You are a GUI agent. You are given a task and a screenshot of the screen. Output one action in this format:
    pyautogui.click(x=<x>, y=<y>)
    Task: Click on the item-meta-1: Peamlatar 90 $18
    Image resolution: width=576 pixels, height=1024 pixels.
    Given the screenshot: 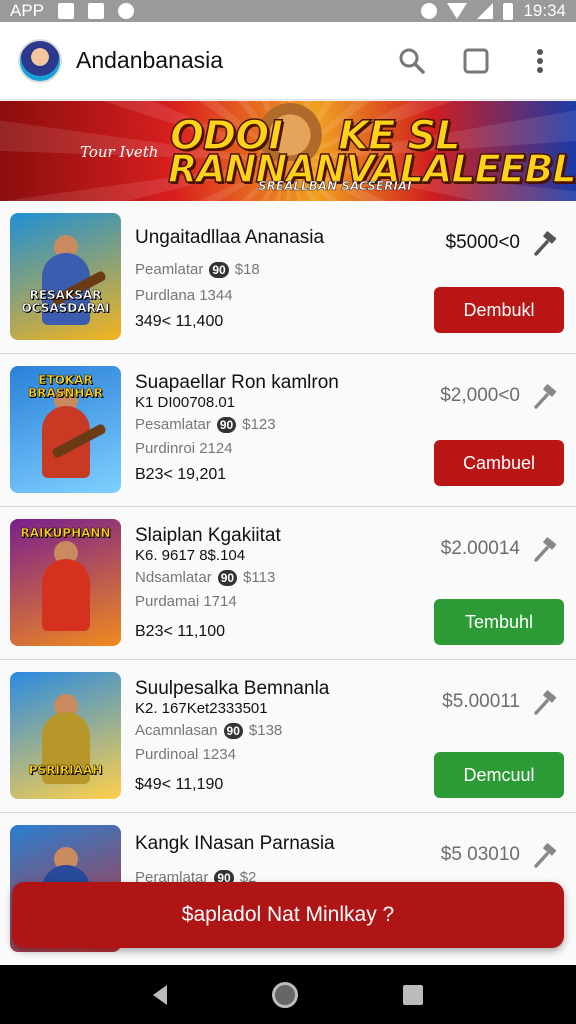 What is the action you would take?
    pyautogui.click(x=197, y=269)
    